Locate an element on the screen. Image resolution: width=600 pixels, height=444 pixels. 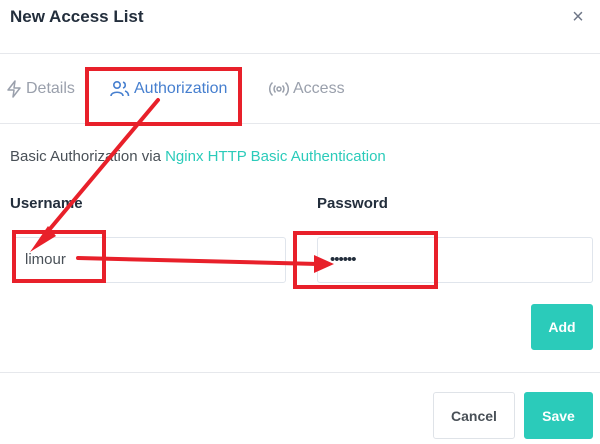
lightning-icon is located at coordinates (14, 89).